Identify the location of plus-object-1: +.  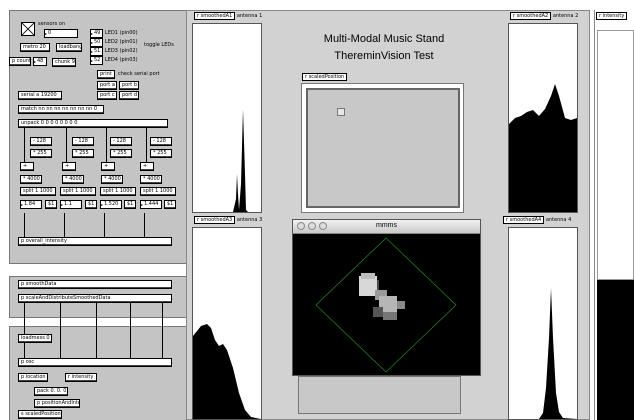
(27, 166).